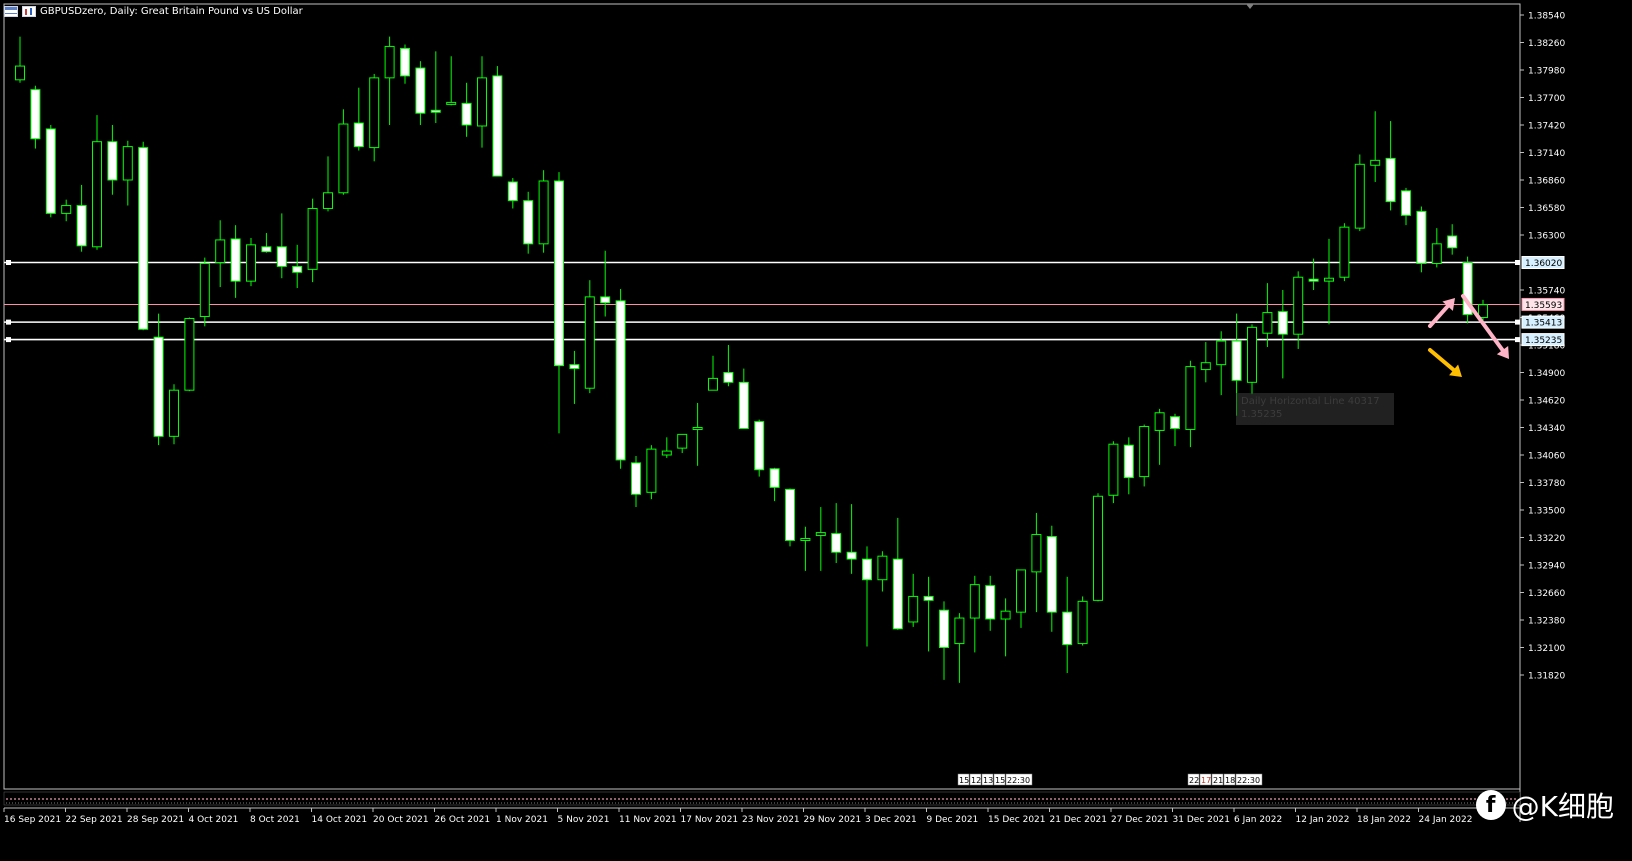  Describe the element at coordinates (1445, 362) in the screenshot. I see `orange-down-arrow` at that location.